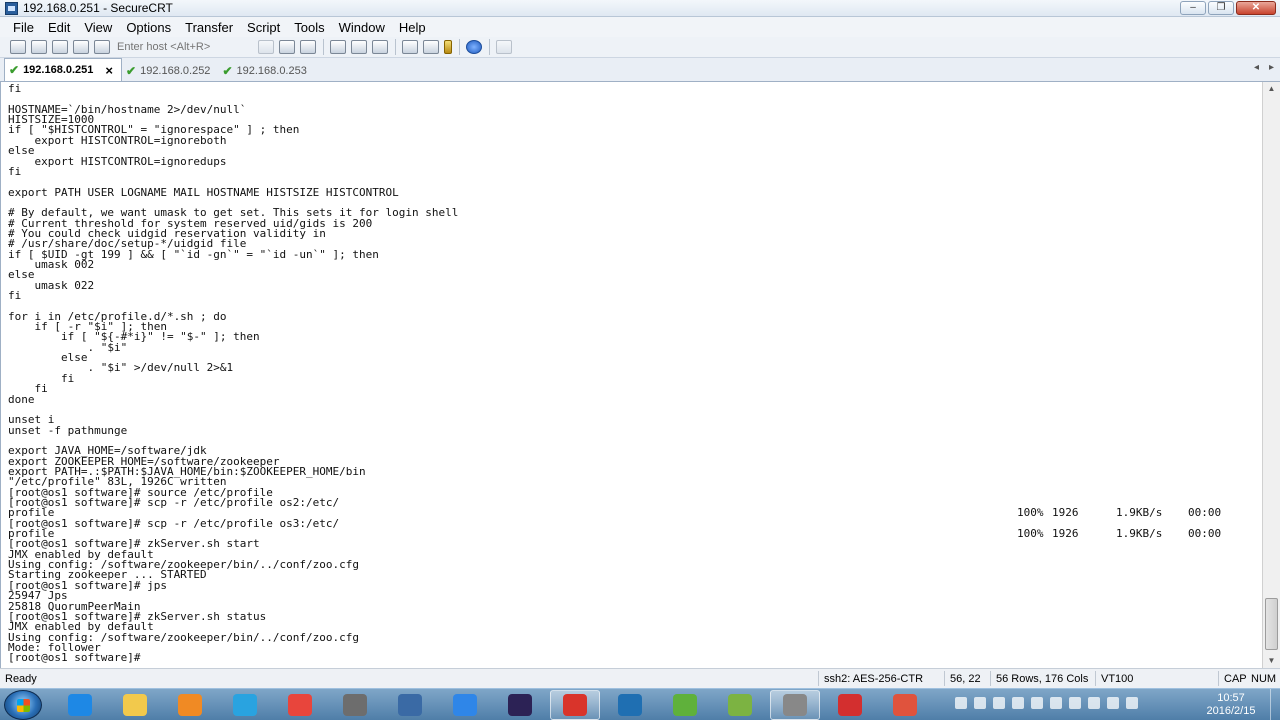 This screenshot has height=721, width=1280. Describe the element at coordinates (1271, 624) in the screenshot. I see `scrollbar-thumb` at that location.